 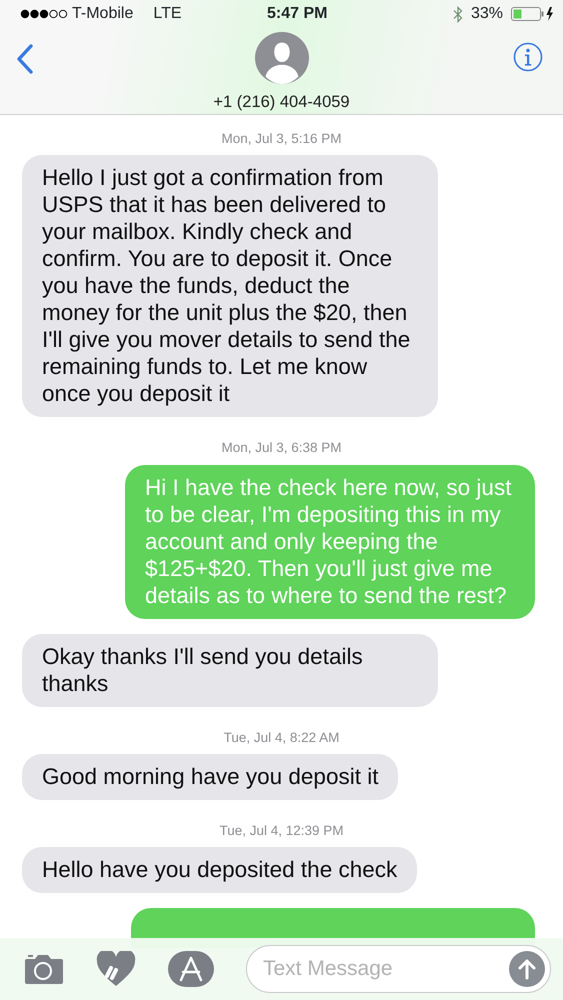 What do you see at coordinates (457, 14) in the screenshot?
I see `bluetooth-icon` at bounding box center [457, 14].